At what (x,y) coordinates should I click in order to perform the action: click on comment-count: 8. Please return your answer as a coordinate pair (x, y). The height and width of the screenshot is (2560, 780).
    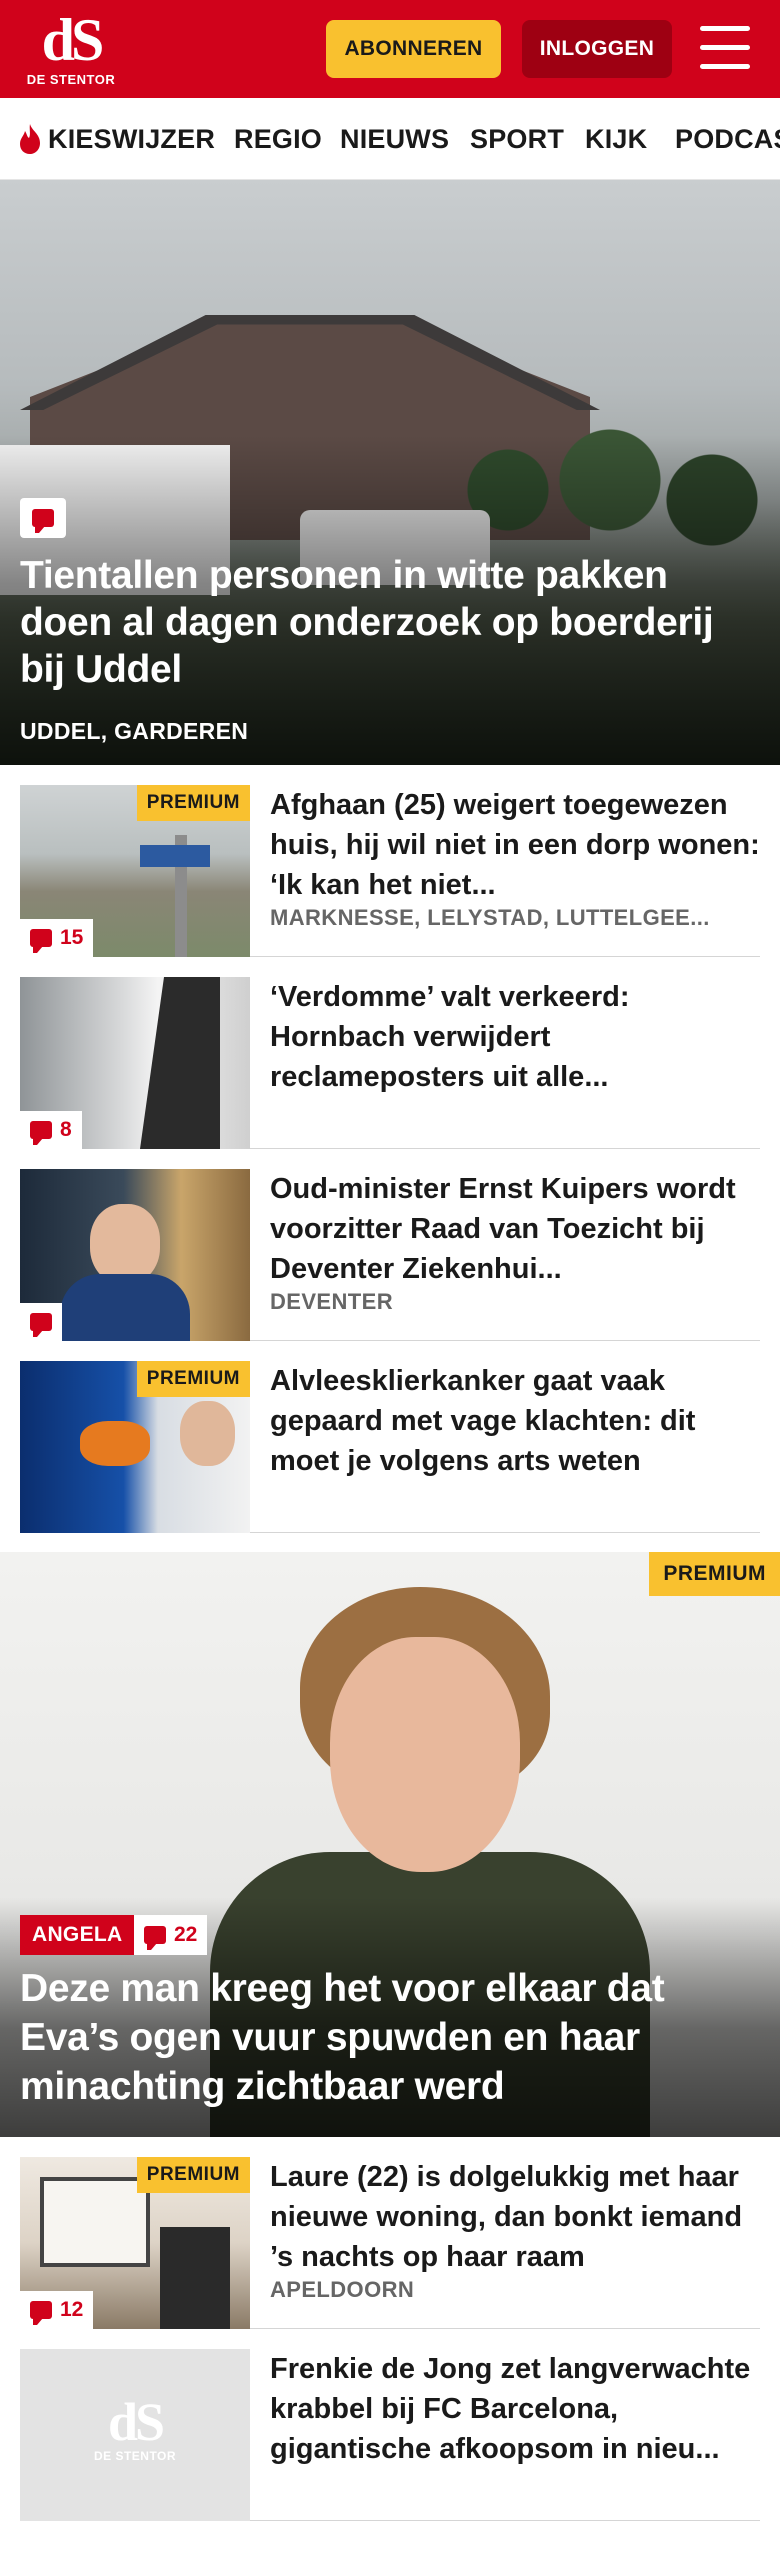
    Looking at the image, I should click on (51, 1130).